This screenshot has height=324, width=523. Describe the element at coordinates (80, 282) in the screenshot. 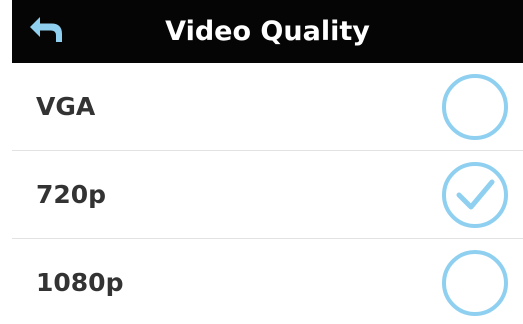

I see `option-label: 1080p` at that location.